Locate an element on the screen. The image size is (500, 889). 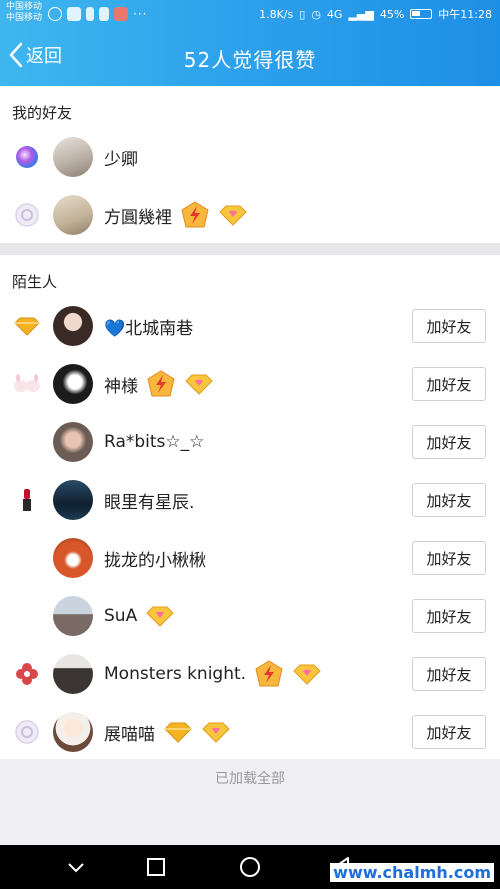
stranger-name: 拢龙的小楸楸 is located at coordinates (155, 560).